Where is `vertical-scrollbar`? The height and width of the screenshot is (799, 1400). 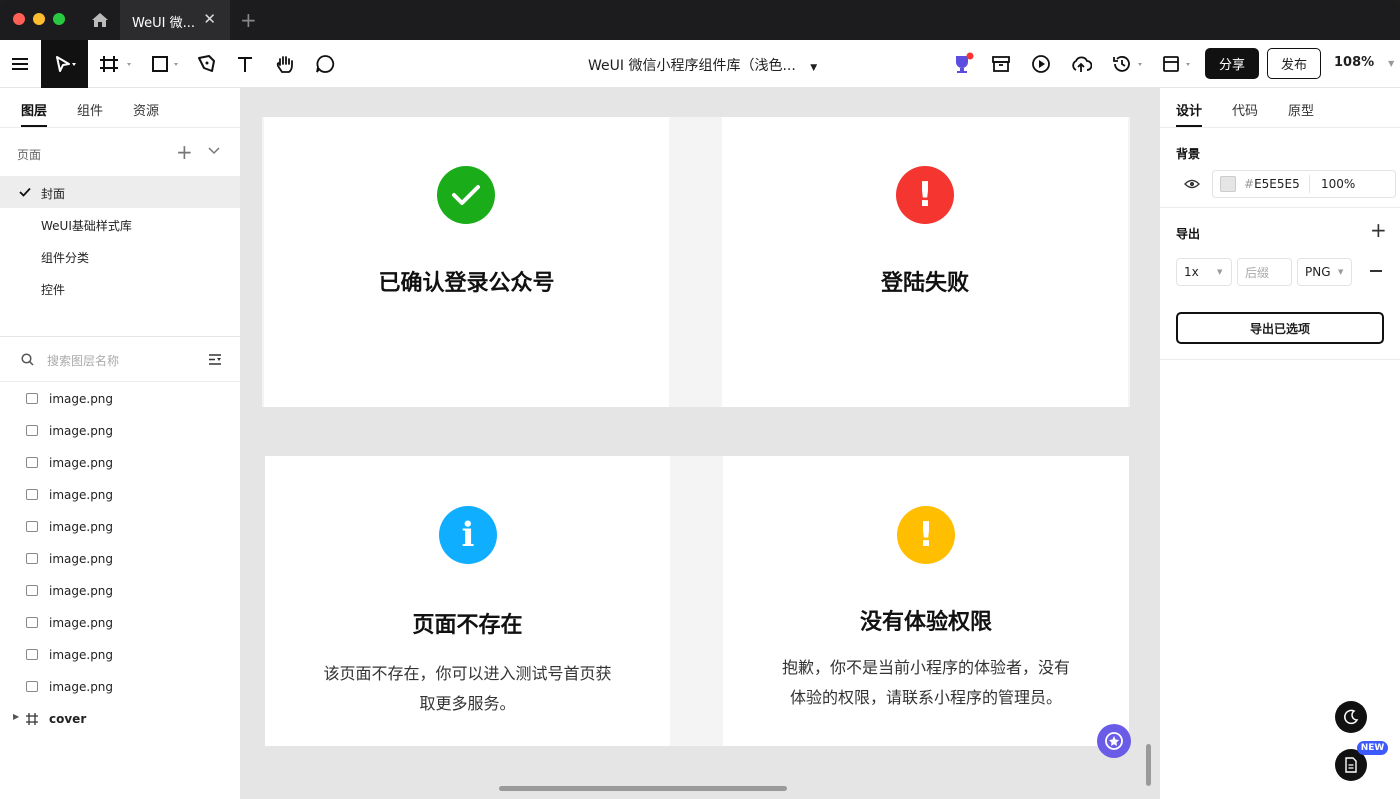
vertical-scrollbar is located at coordinates (1148, 765).